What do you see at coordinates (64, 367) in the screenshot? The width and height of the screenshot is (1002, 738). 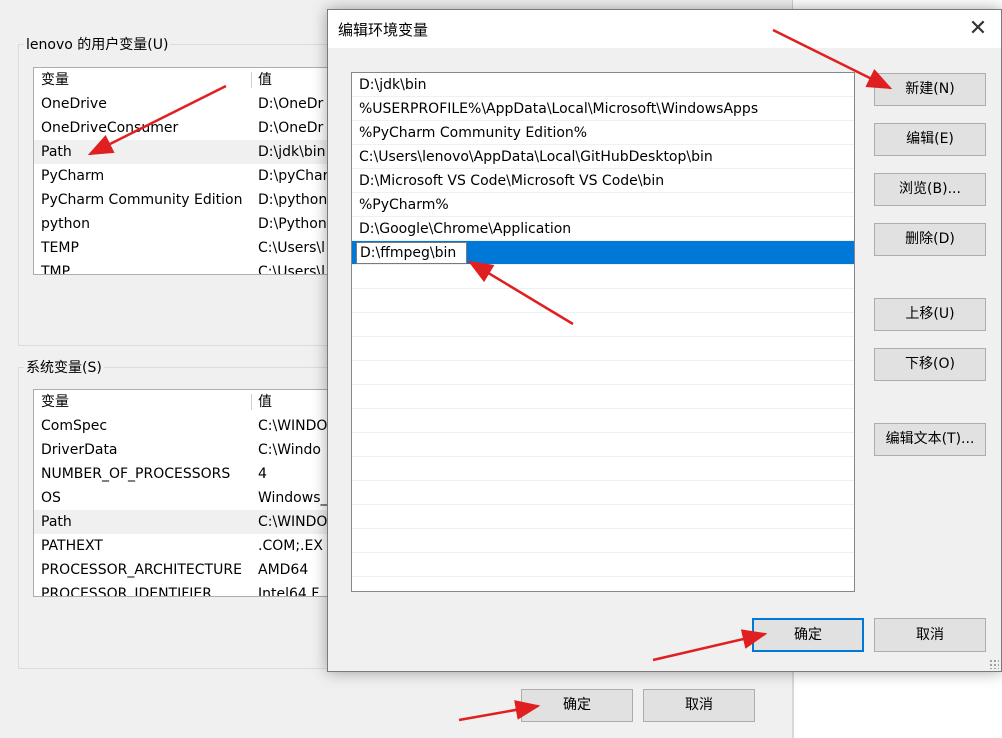 I see `system-vars-group-title: 系统变量(S)` at bounding box center [64, 367].